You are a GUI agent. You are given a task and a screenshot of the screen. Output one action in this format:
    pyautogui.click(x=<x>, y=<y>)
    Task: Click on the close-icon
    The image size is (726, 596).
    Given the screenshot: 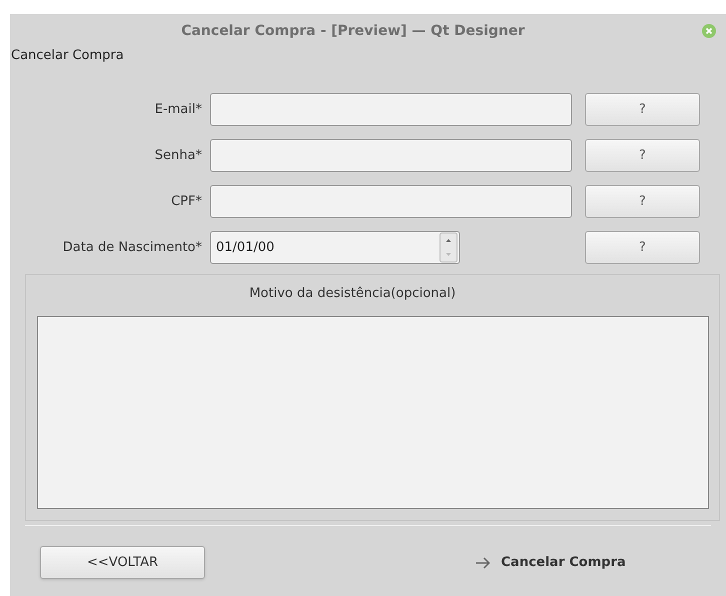 What is the action you would take?
    pyautogui.click(x=709, y=31)
    